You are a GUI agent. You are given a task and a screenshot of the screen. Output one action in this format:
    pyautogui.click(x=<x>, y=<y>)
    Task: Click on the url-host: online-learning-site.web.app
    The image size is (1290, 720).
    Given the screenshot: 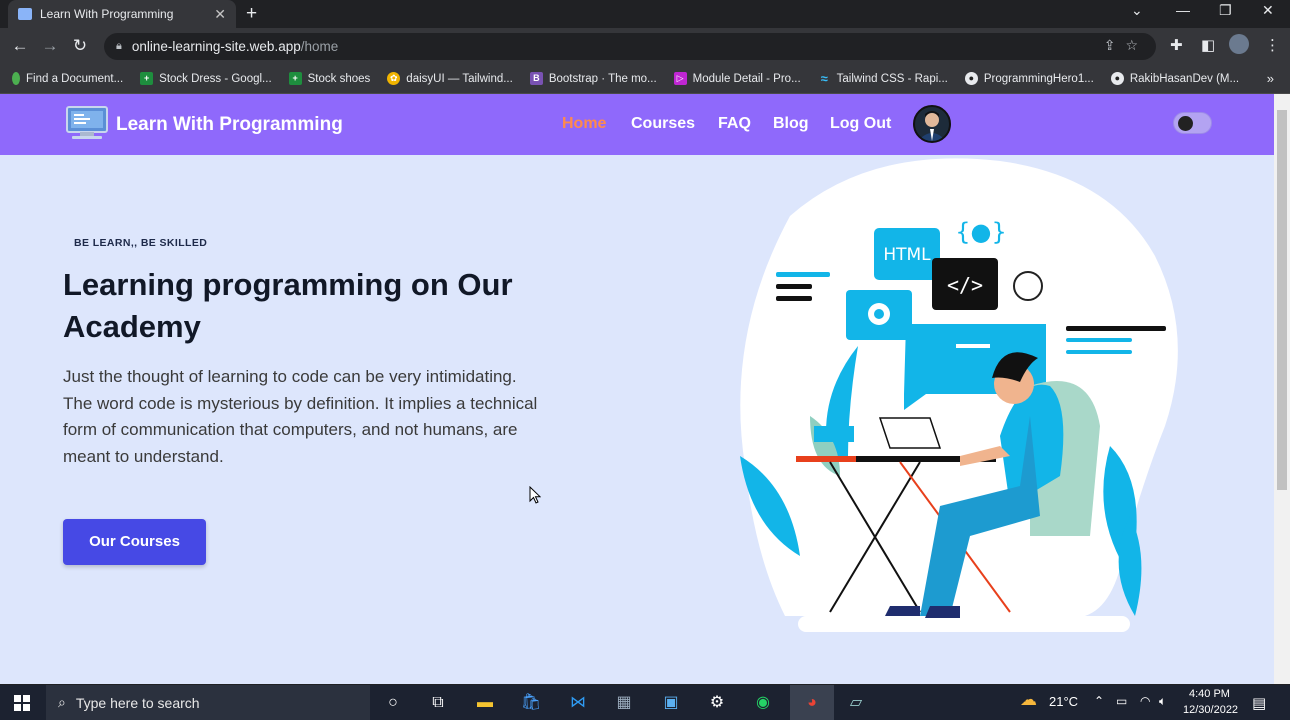 What is the action you would take?
    pyautogui.click(x=216, y=46)
    